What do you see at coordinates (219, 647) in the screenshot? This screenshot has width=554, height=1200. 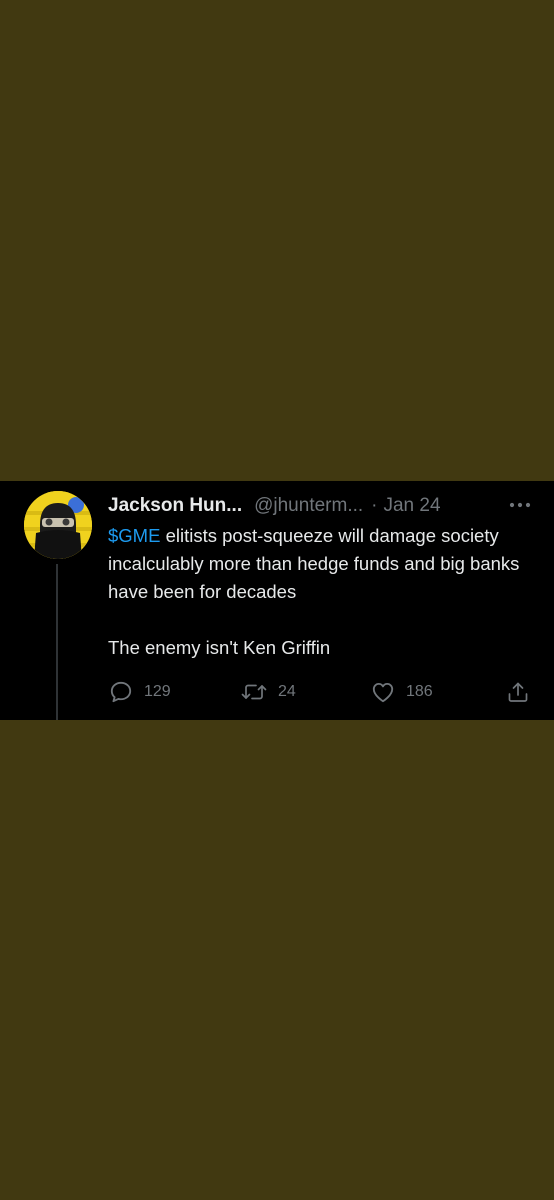 I see `tweet-paragraph-2: The enemy isn't Ken Griffin` at bounding box center [219, 647].